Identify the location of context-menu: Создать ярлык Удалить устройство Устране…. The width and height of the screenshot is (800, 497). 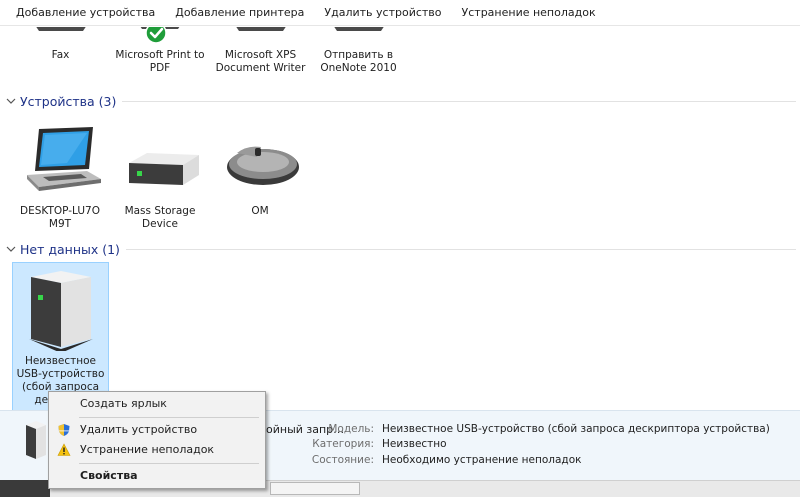
(157, 440).